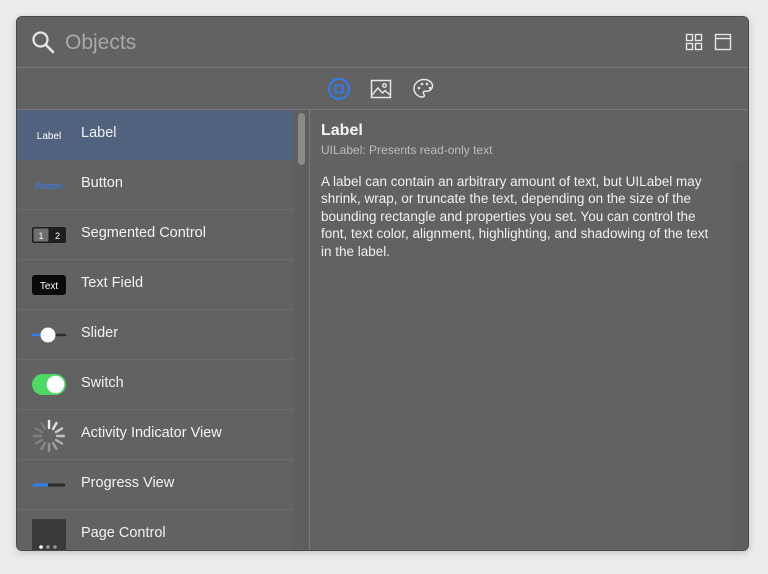  I want to click on slider-icon, so click(49, 335).